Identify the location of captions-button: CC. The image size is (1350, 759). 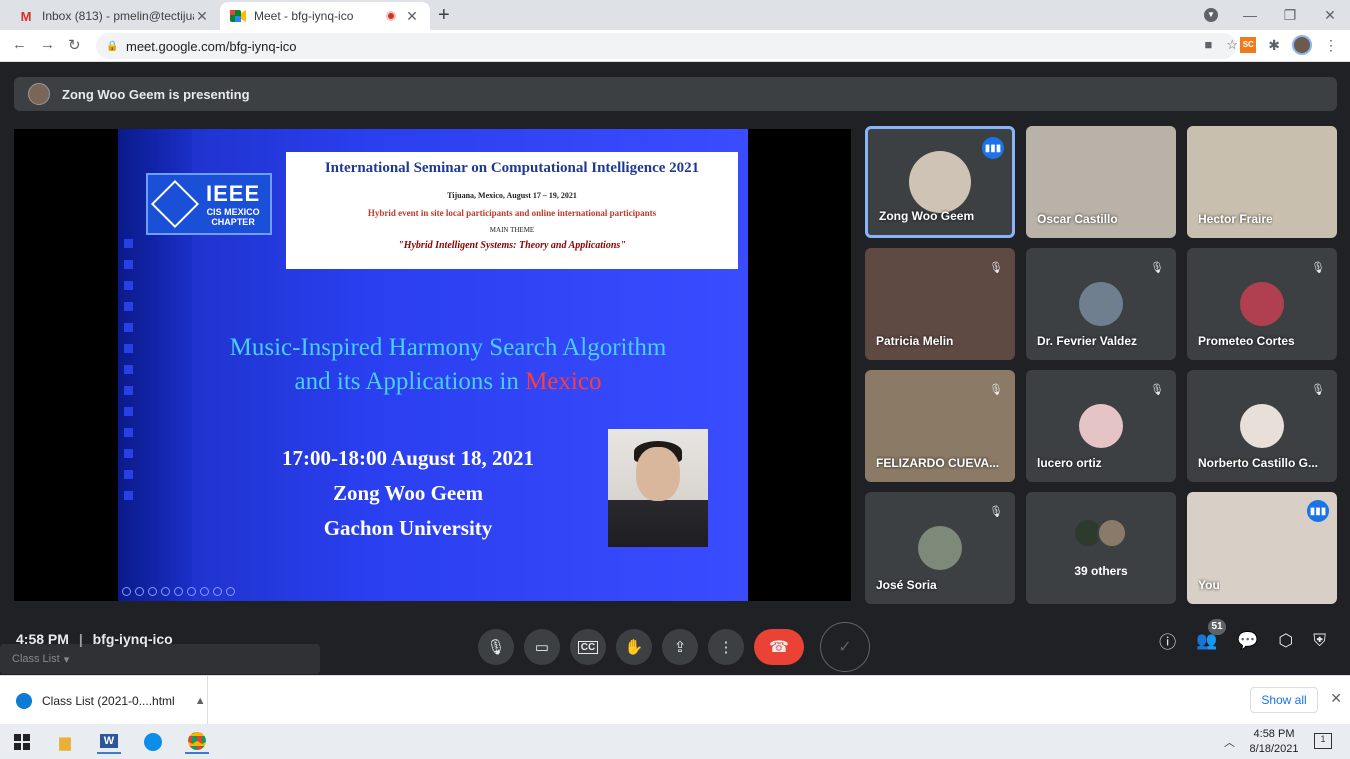
(588, 647).